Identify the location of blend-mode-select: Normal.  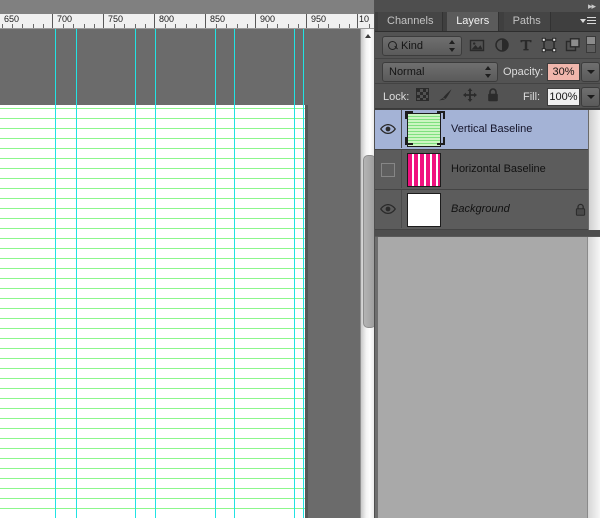
(440, 72).